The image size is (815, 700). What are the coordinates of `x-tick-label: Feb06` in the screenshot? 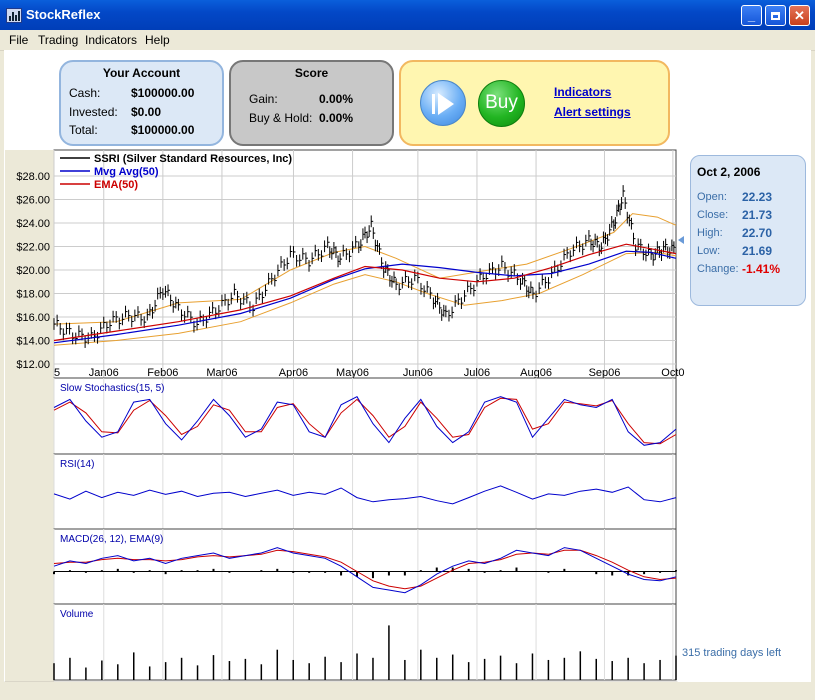 It's located at (162, 373).